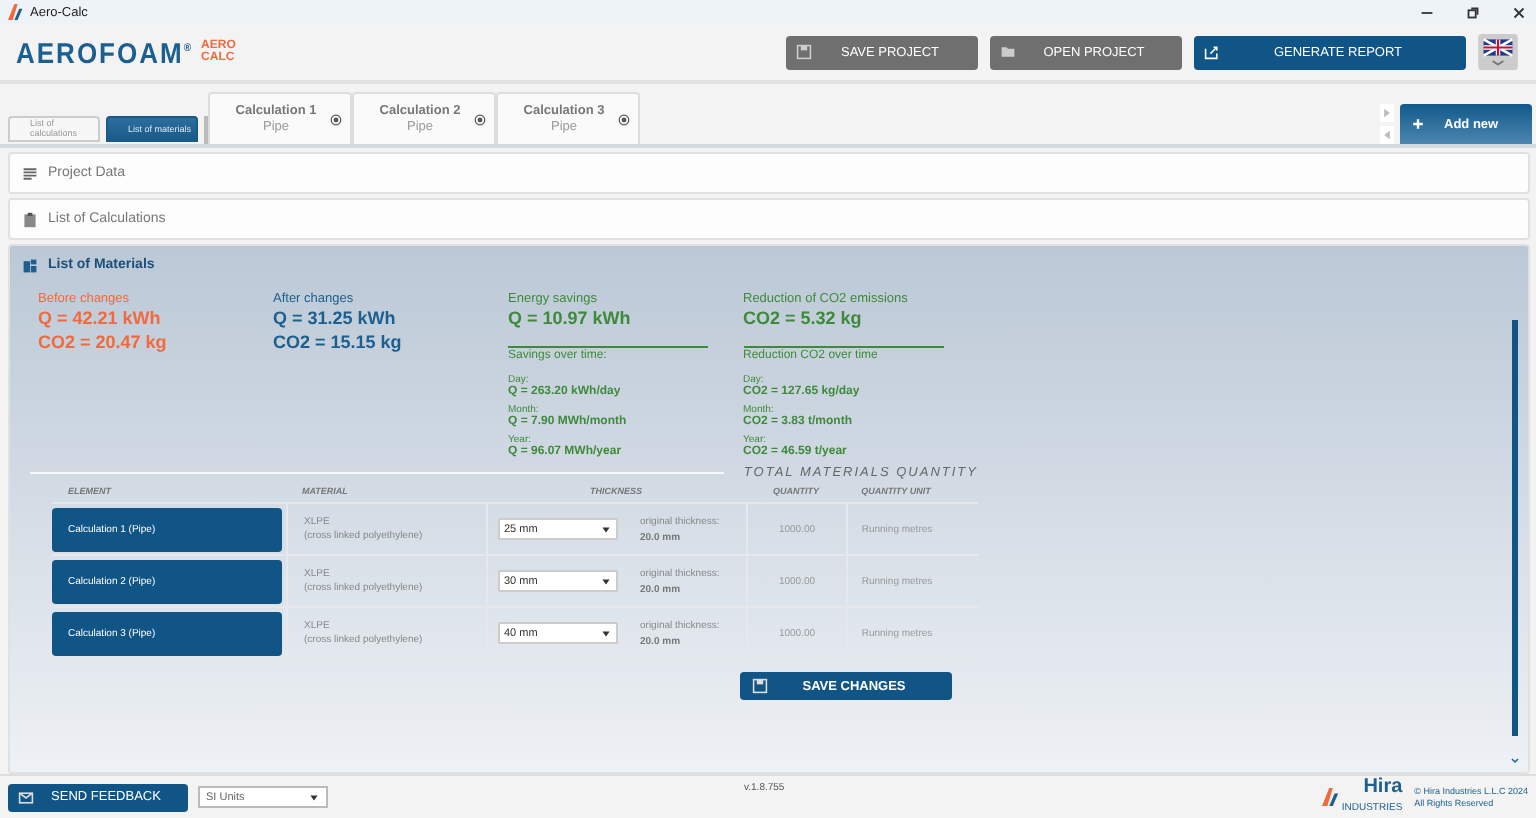 Image resolution: width=1536 pixels, height=818 pixels. Describe the element at coordinates (30, 173) in the screenshot. I see `list-icon` at that location.